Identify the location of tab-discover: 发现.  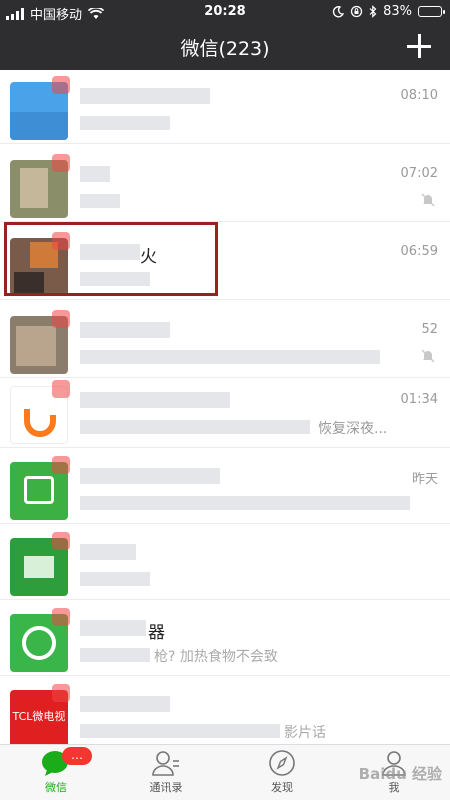
(282, 772).